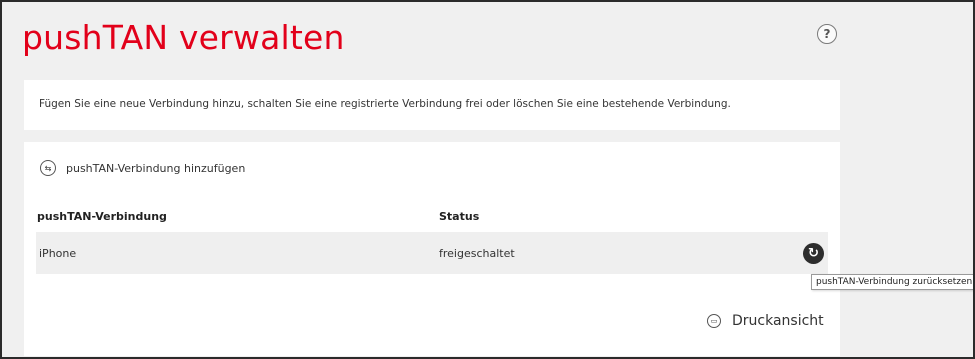  What do you see at coordinates (892, 282) in the screenshot?
I see `reset-tooltip: pushTAN-Verbindung zurücksetzen` at bounding box center [892, 282].